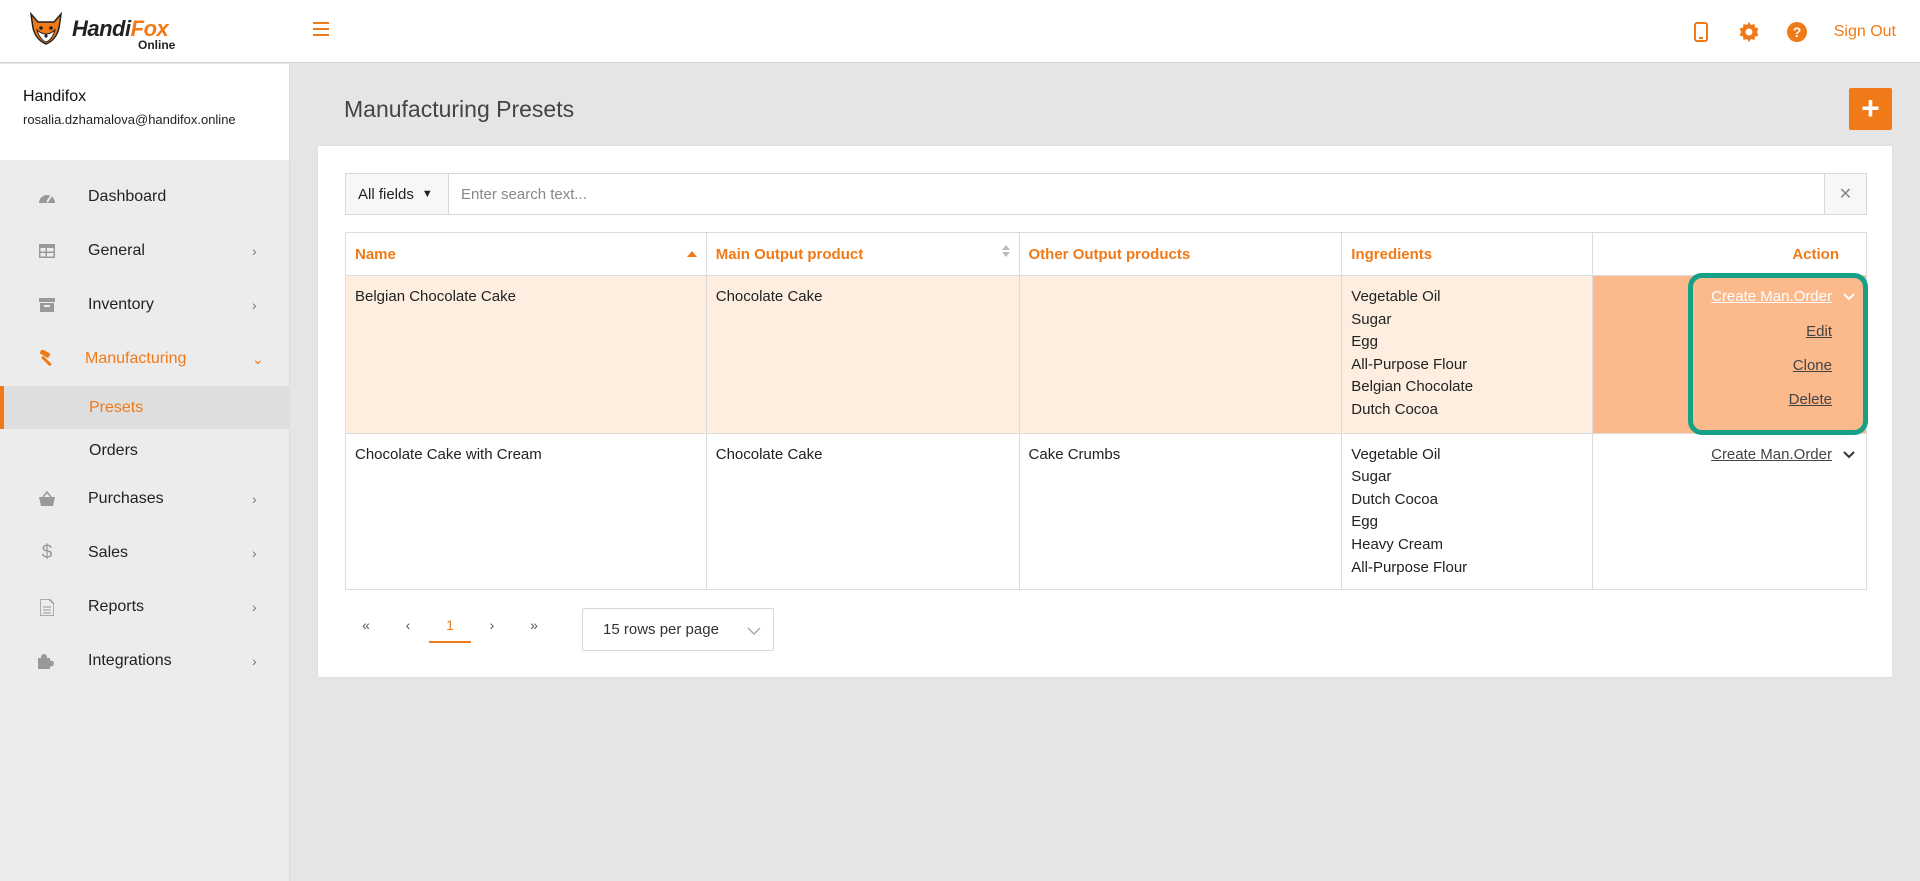  I want to click on sidebar-item-dashboard: Dashboard, so click(144, 197).